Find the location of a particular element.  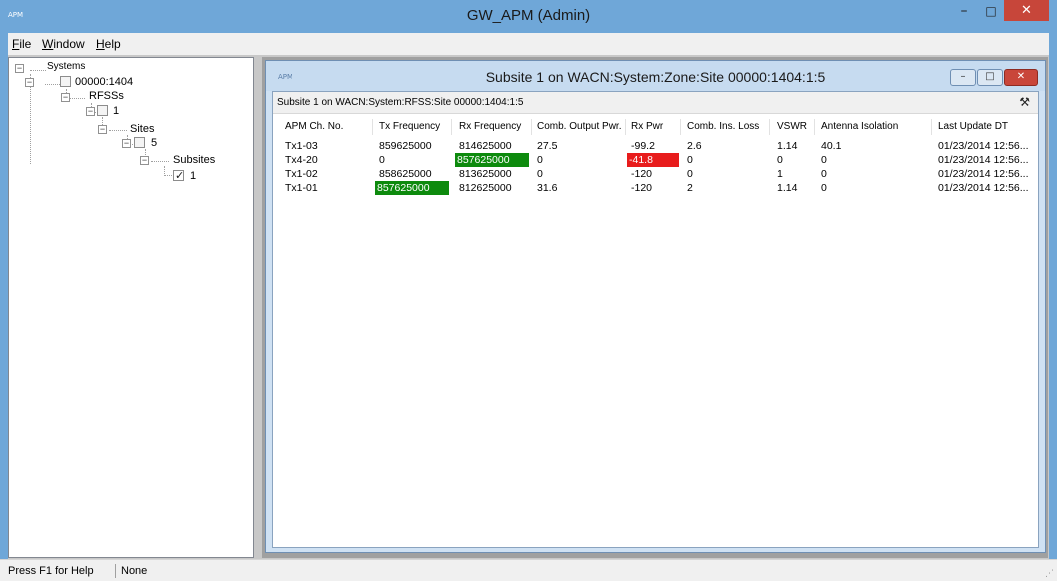

tree-checkbox-system is located at coordinates (65, 81).